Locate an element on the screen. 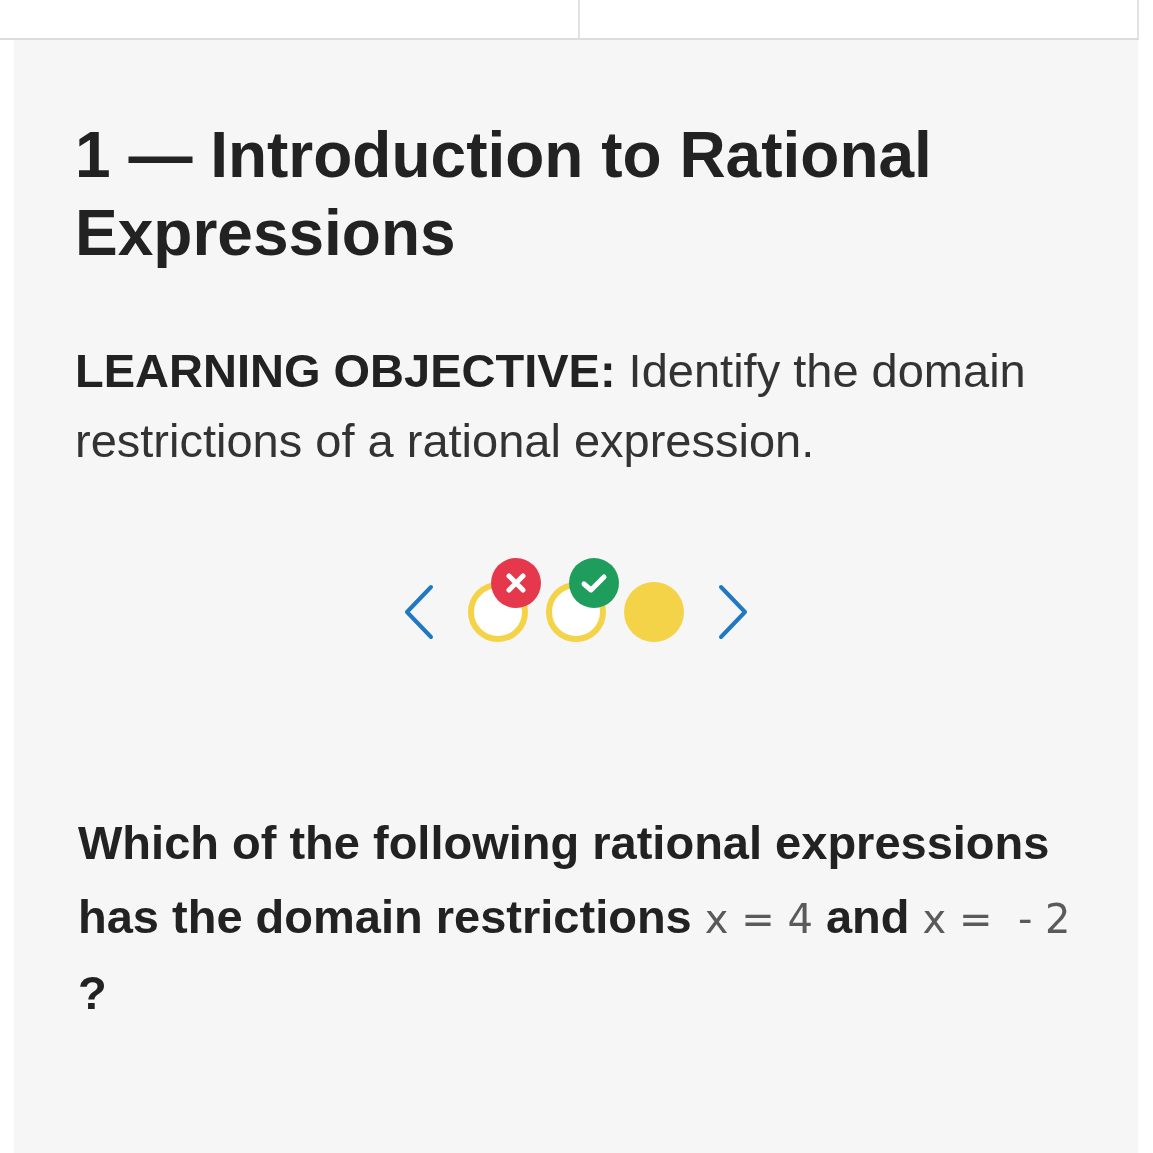 This screenshot has height=1153, width=1153. chevron-left-icon is located at coordinates (418, 612).